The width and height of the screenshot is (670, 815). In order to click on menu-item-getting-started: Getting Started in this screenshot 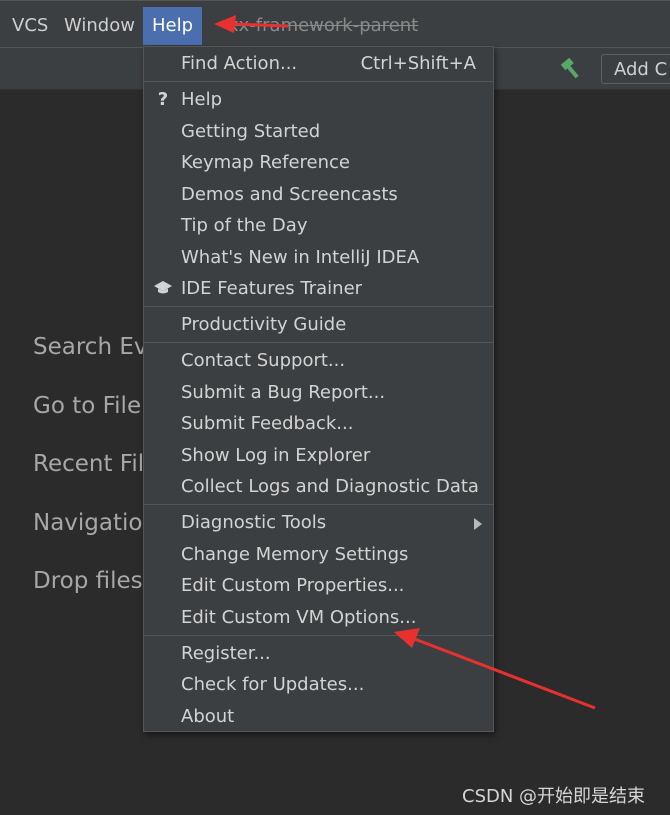, I will do `click(318, 131)`.